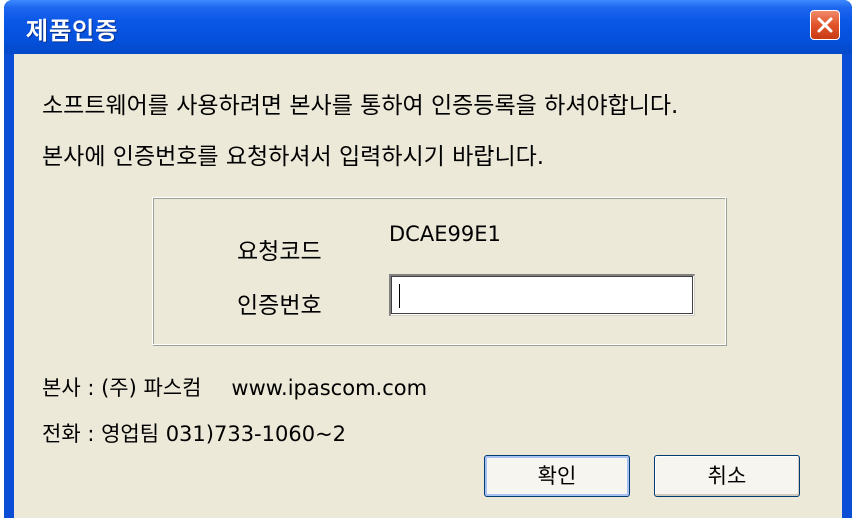 Image resolution: width=856 pixels, height=522 pixels. I want to click on company-name: 본사 : (주) 파스컴, so click(122, 388).